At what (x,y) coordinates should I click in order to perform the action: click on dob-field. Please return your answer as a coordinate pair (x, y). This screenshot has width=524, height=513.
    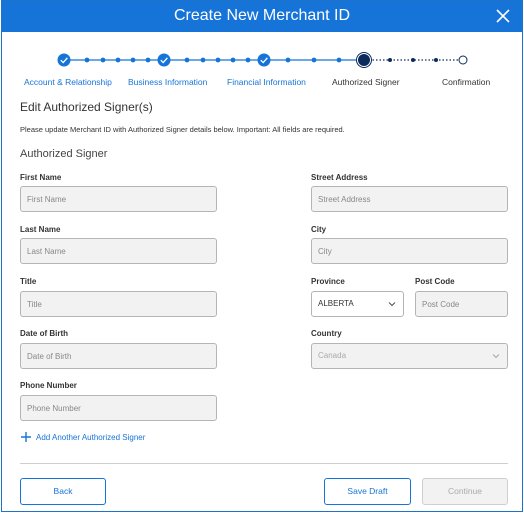
    Looking at the image, I should click on (118, 356).